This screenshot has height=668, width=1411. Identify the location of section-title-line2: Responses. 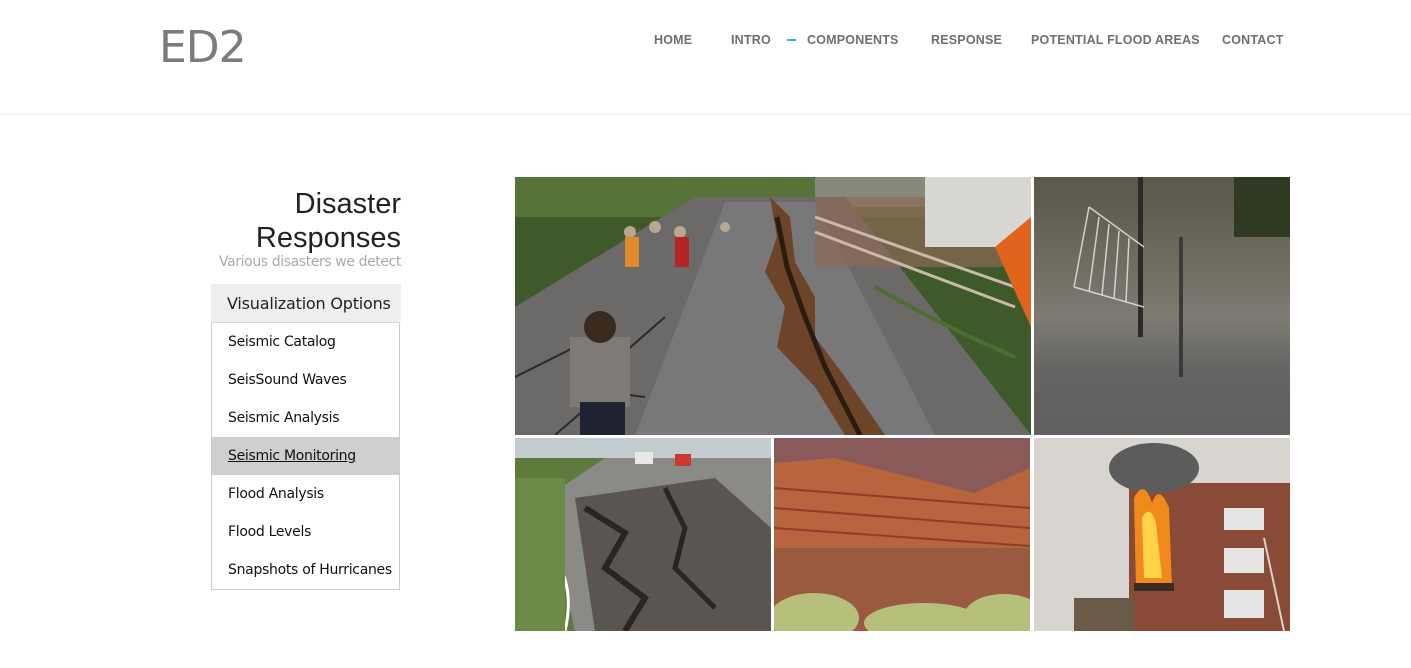
(328, 238).